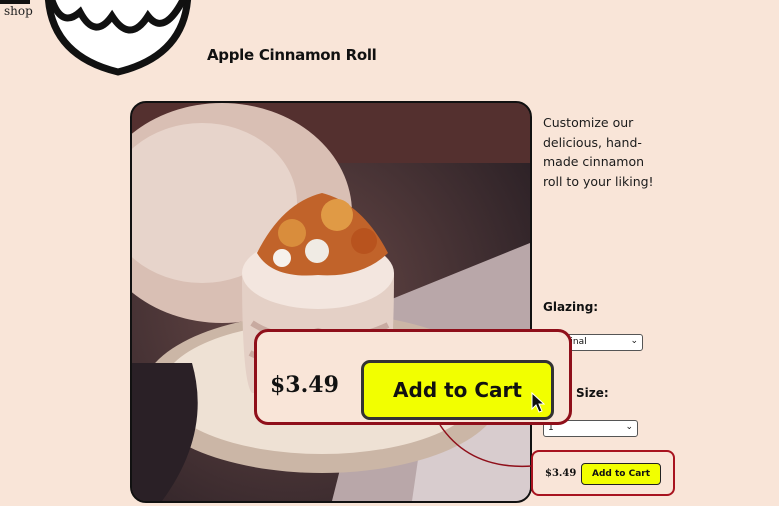 This screenshot has width=779, height=506. I want to click on cart-section-highlight: $3.49 Add to Cart, so click(603, 473).